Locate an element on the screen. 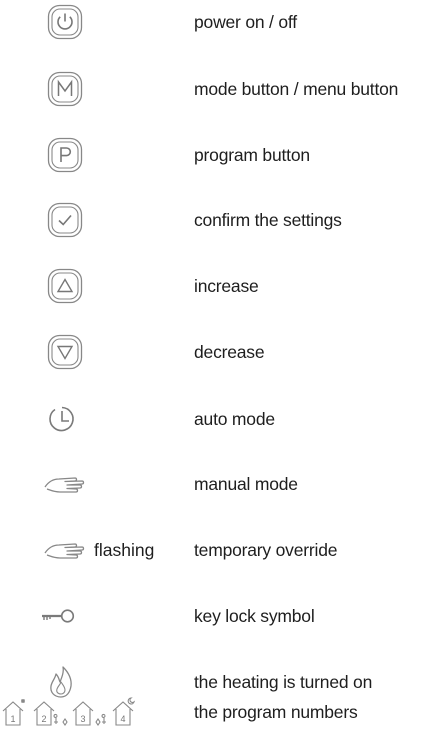 This screenshot has height=734, width=437. auto-mode-clock-icon is located at coordinates (62, 419).